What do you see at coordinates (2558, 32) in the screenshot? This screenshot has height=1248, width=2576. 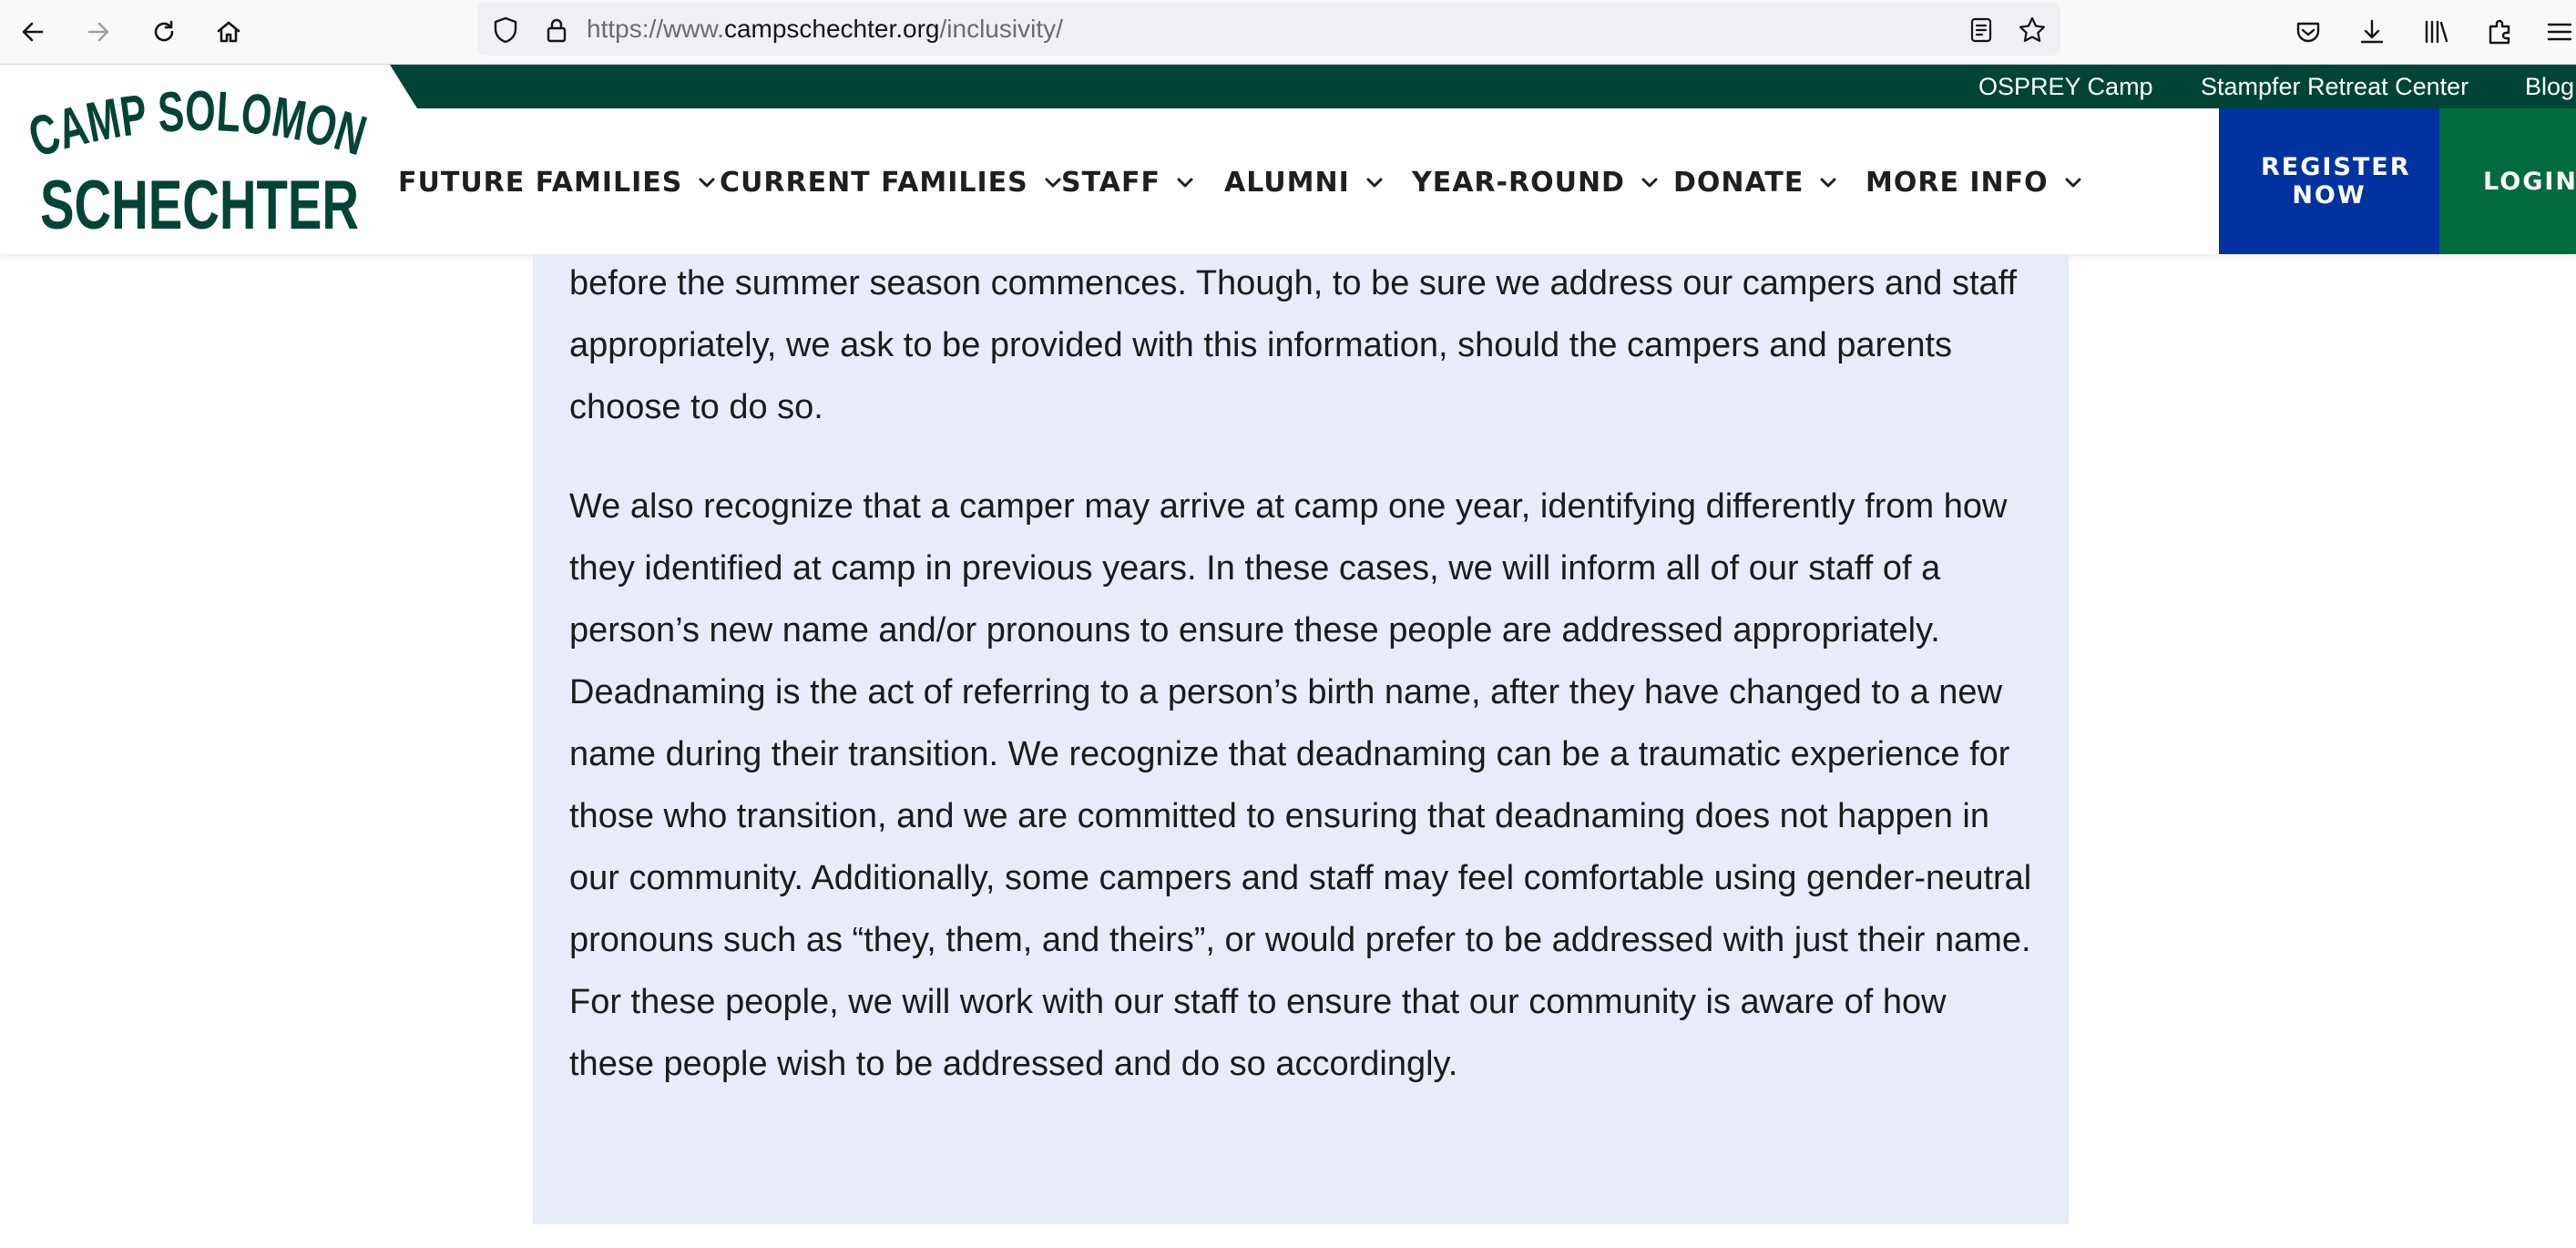 I see `menu-icon` at bounding box center [2558, 32].